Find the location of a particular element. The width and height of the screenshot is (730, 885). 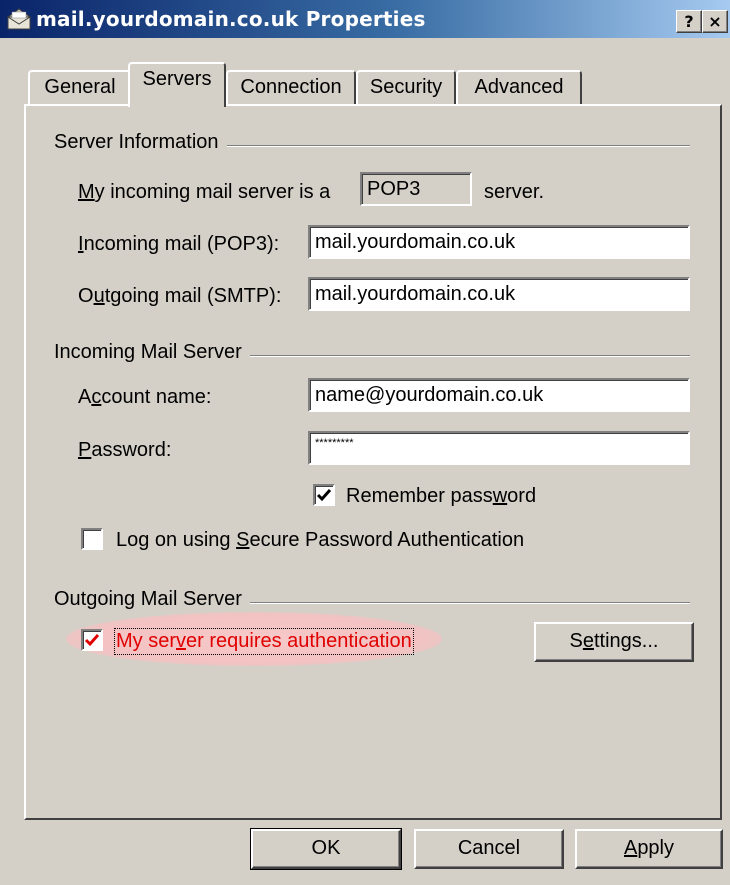

outgoing-mail-server-heading: Outgoing Mail Server is located at coordinates (152, 599).